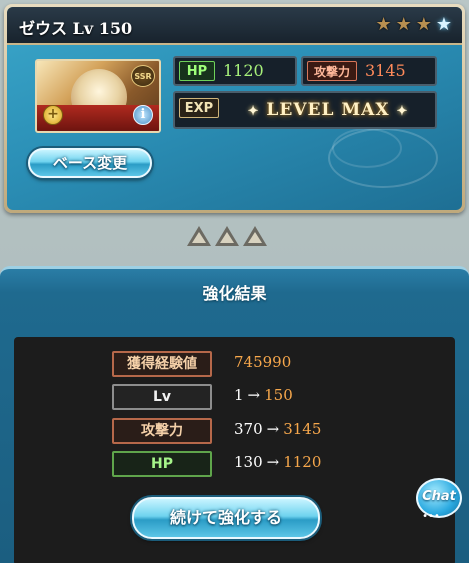 This screenshot has width=469, height=563. What do you see at coordinates (143, 115) in the screenshot?
I see `info-icon: i` at bounding box center [143, 115].